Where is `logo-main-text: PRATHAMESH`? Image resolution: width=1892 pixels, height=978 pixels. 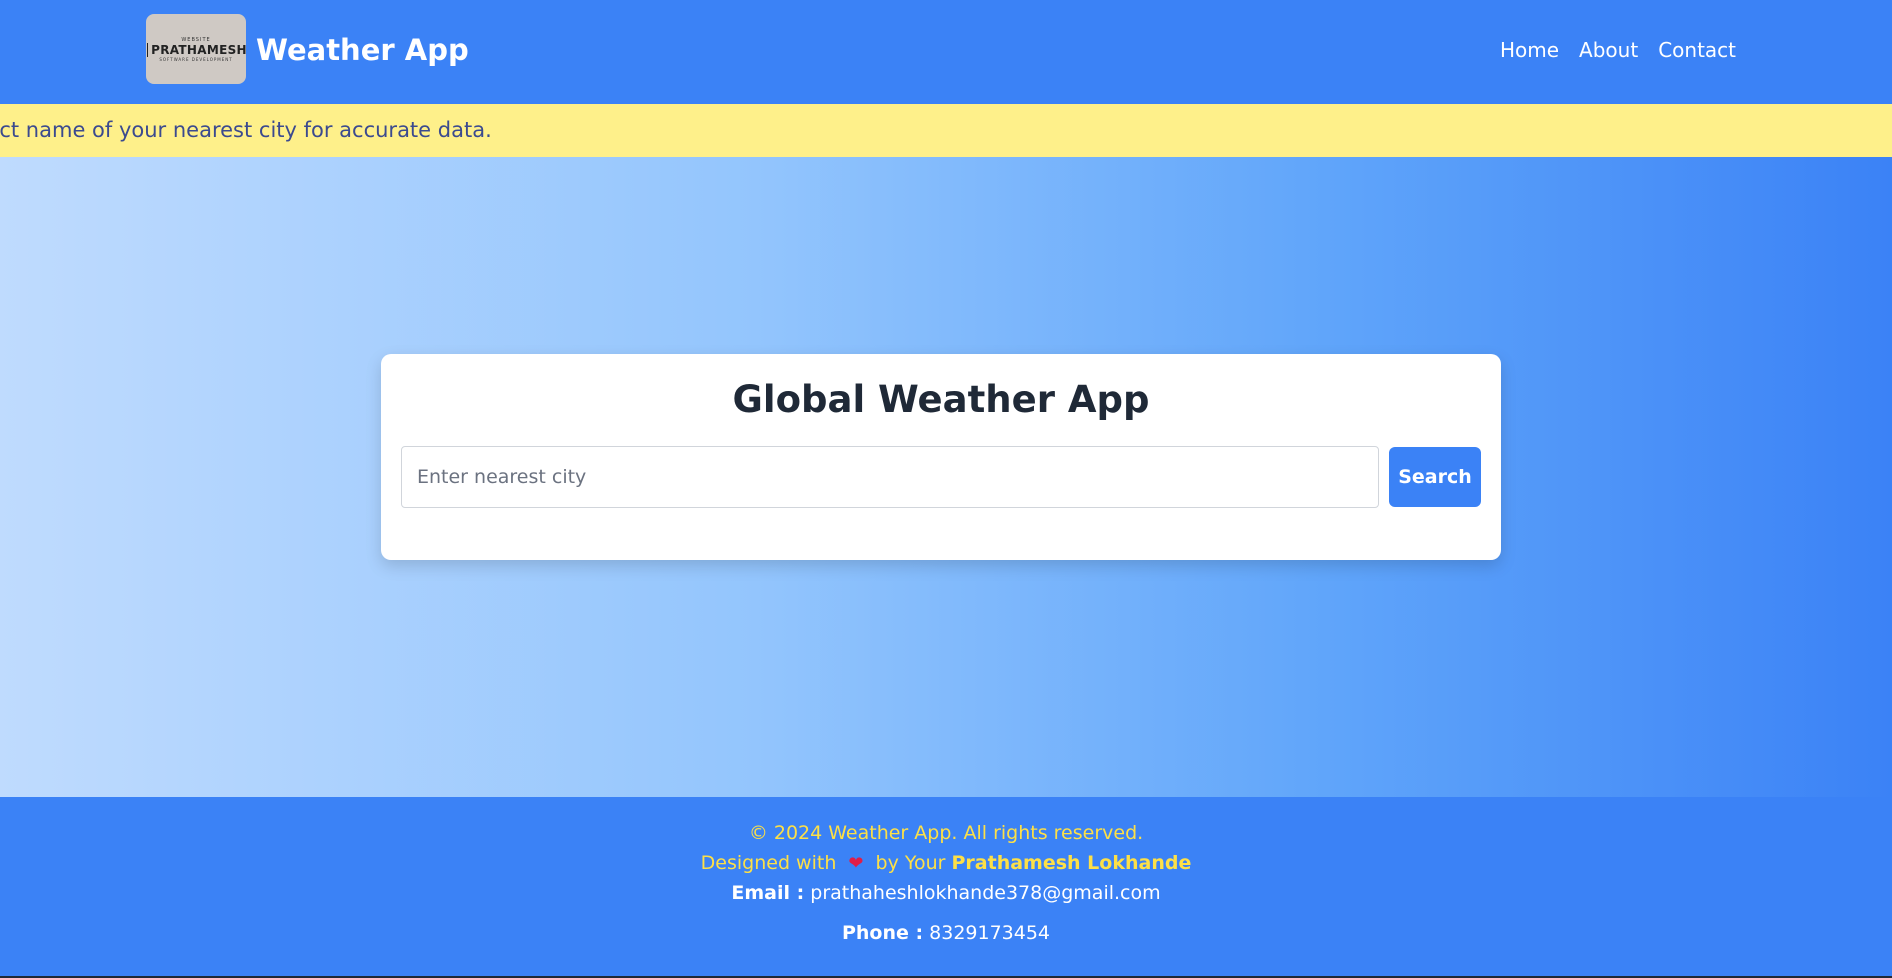
logo-main-text: PRATHAMESH is located at coordinates (196, 49).